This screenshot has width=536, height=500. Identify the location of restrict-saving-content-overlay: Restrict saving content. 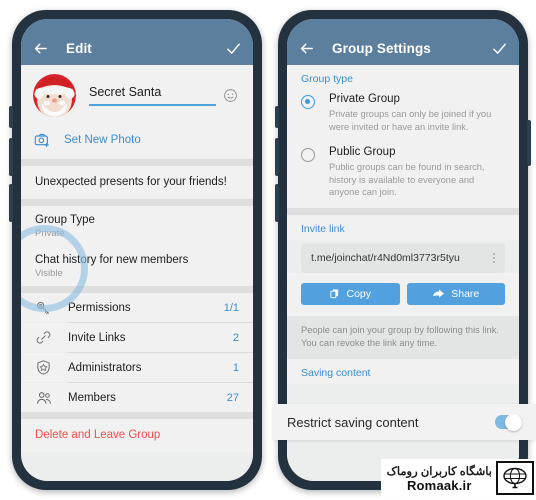
(404, 422).